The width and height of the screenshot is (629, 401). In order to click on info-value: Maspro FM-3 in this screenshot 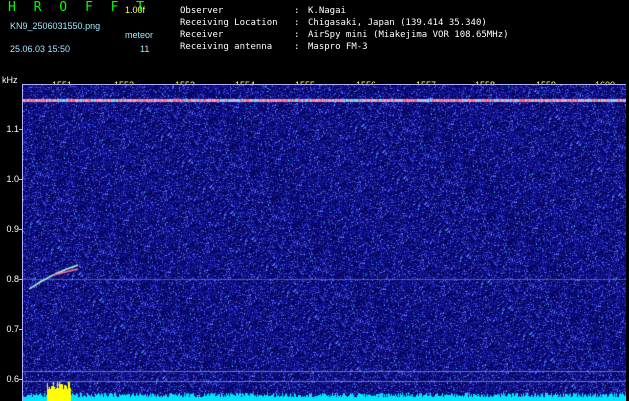, I will do `click(338, 47)`.